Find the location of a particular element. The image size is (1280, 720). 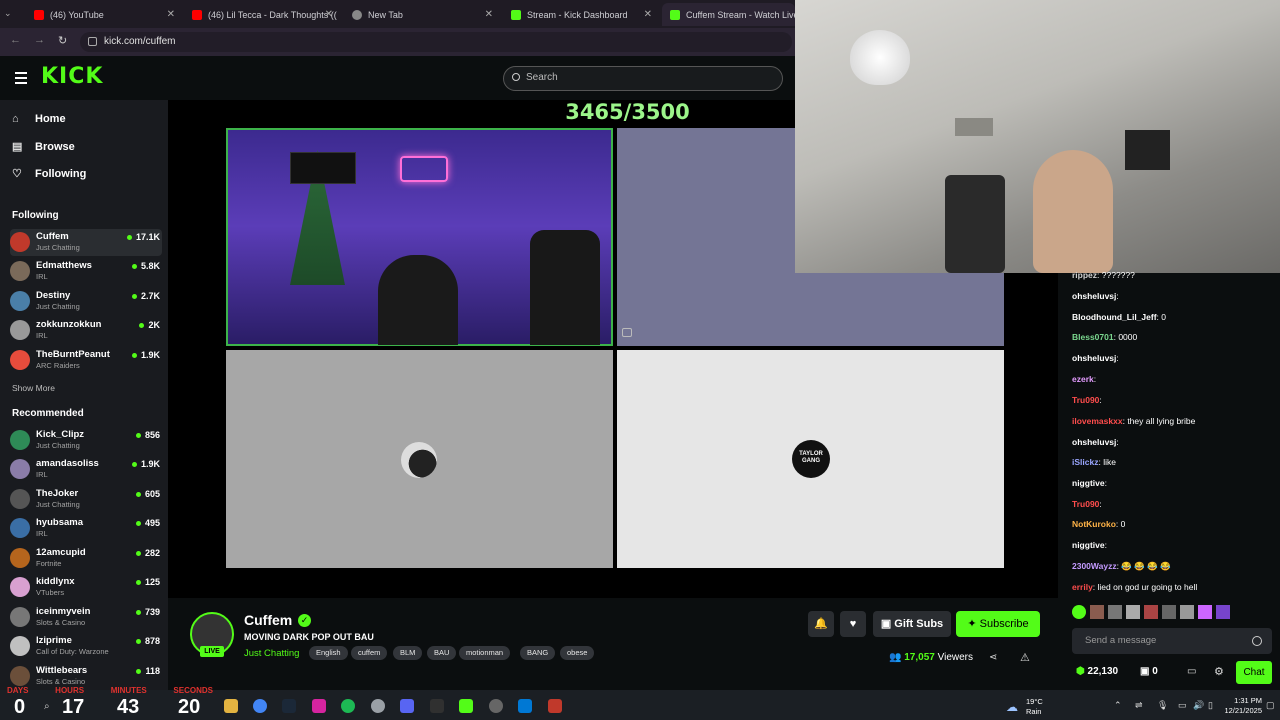

gift-counter: ▣ 0 is located at coordinates (1149, 671).